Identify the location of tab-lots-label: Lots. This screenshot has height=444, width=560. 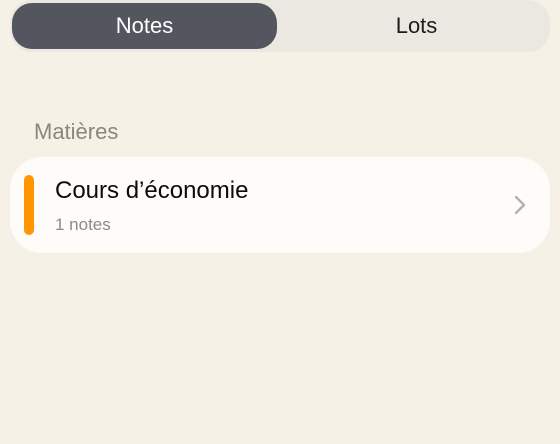
(416, 25).